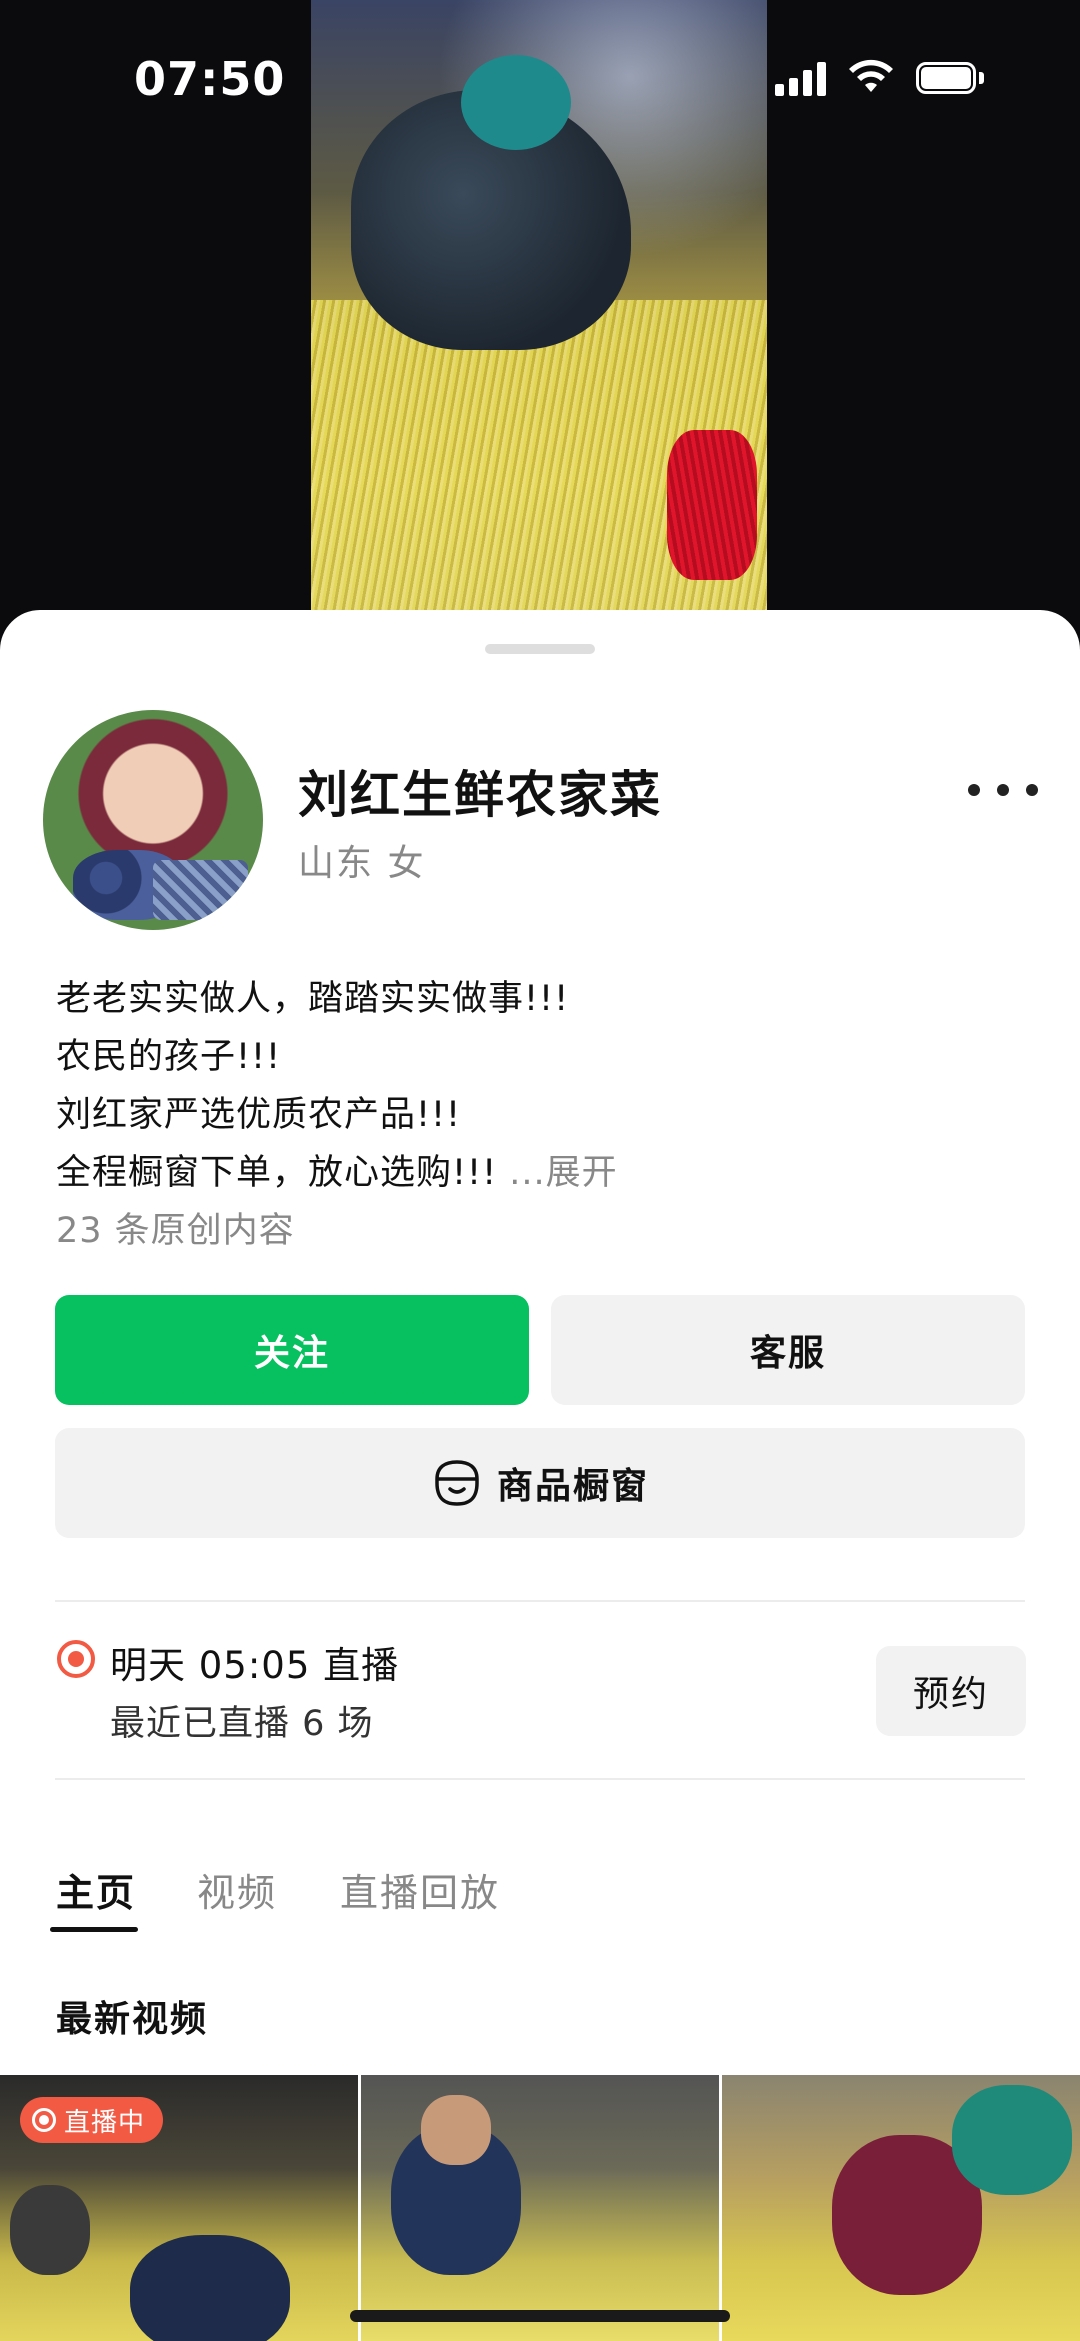 This screenshot has height=2341, width=1080. I want to click on follow-button: 关注, so click(292, 1350).